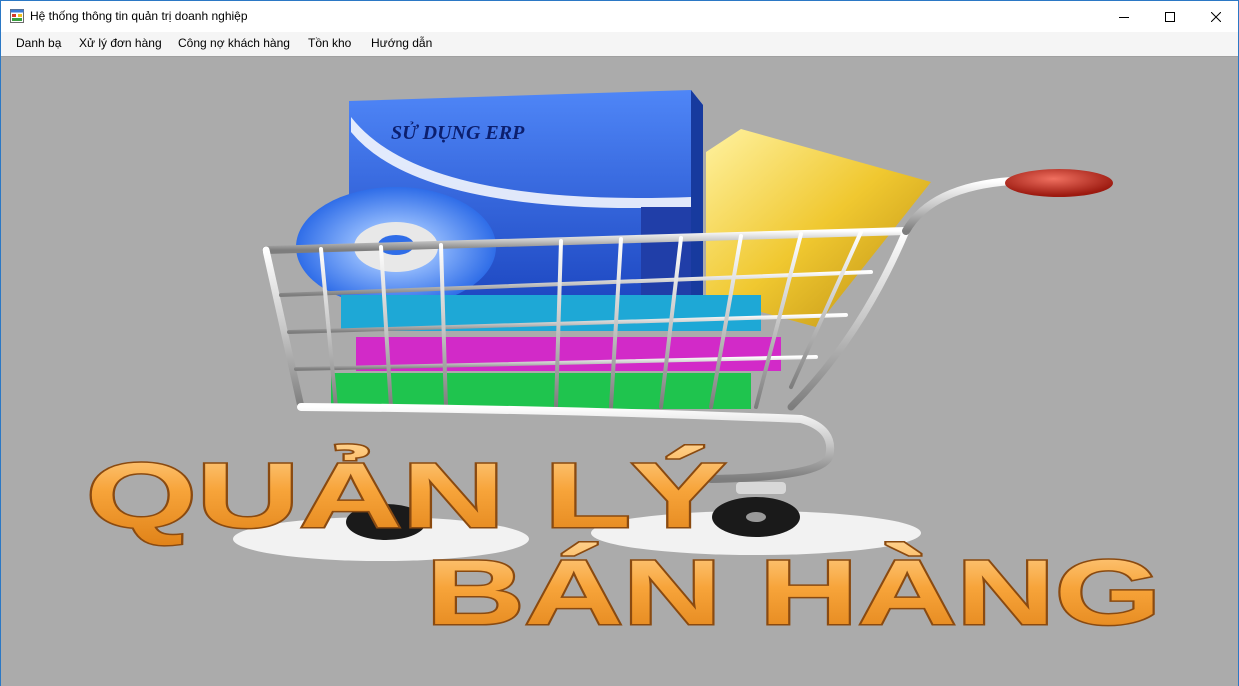 The height and width of the screenshot is (686, 1239). I want to click on menu-cong-no-khach-hang: Công nợ khách hàng, so click(234, 43).